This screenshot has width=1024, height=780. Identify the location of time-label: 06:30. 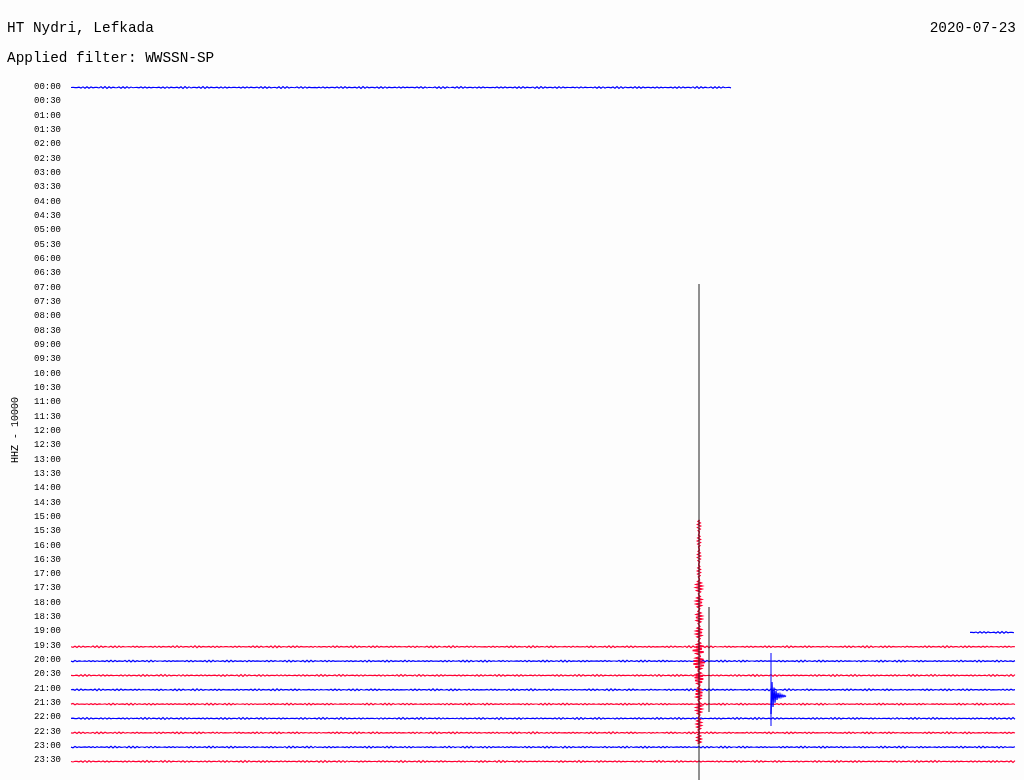
(48, 274).